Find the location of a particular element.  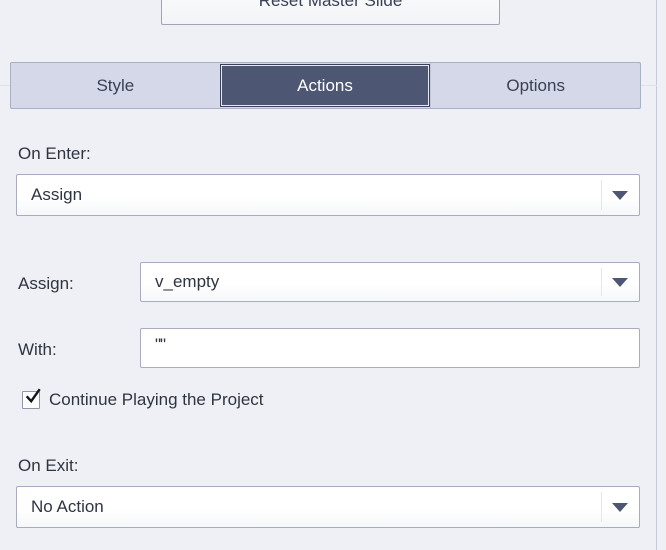

tab-actions: Actions is located at coordinates (325, 85).